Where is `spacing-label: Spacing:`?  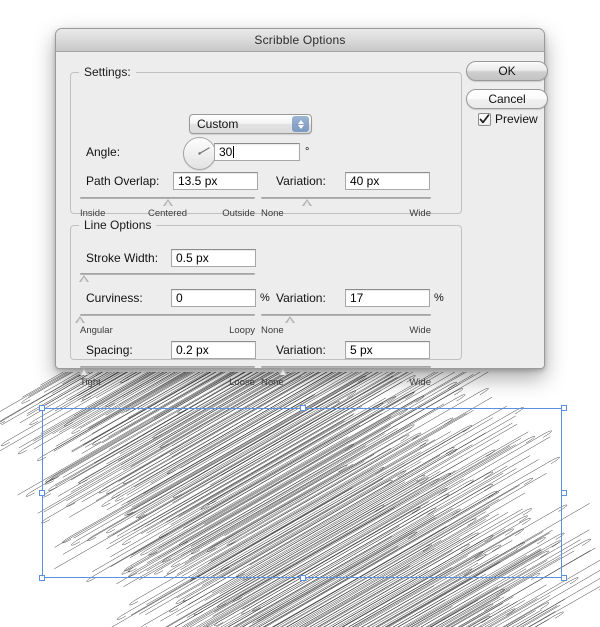 spacing-label: Spacing: is located at coordinates (109, 350).